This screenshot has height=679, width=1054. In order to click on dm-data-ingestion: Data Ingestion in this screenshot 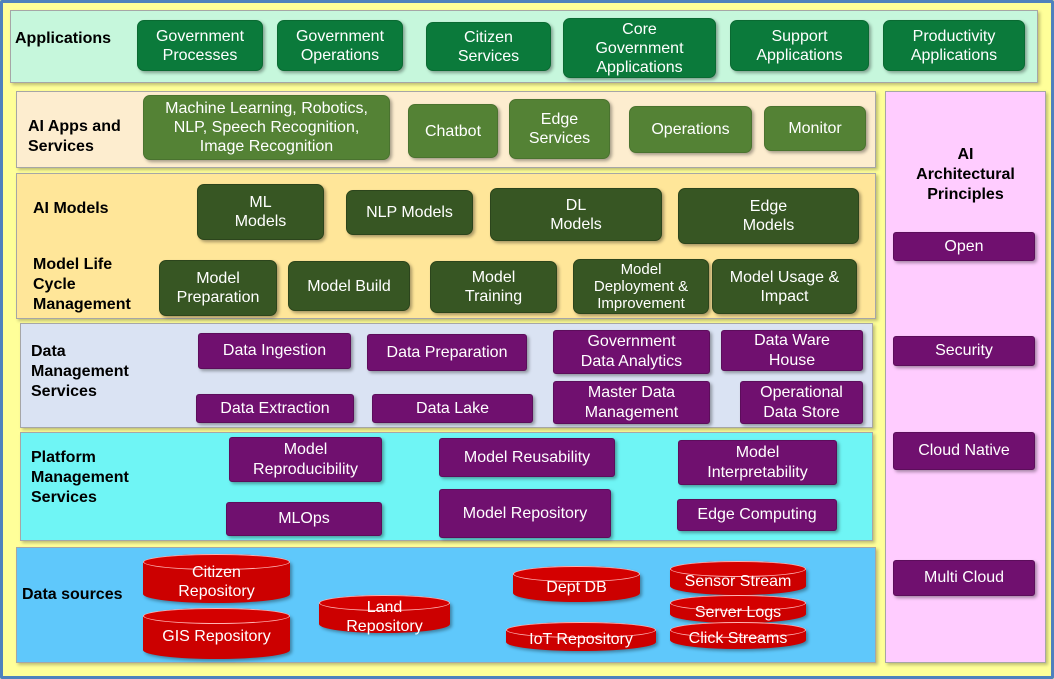, I will do `click(274, 351)`.